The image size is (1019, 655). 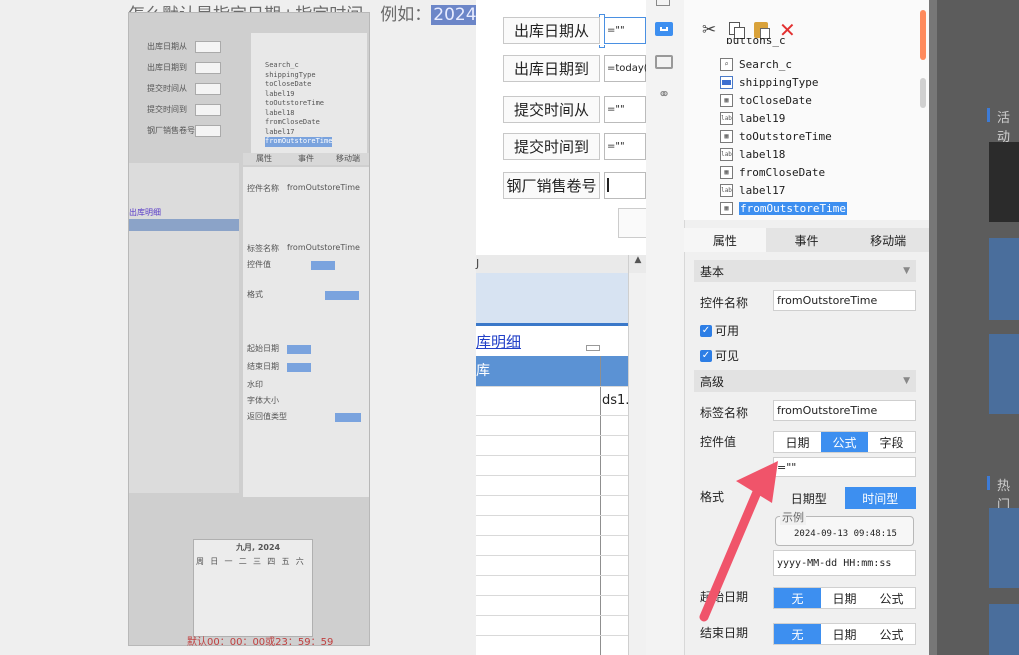 I want to click on vertical-scrollbar, so click(x=637, y=464).